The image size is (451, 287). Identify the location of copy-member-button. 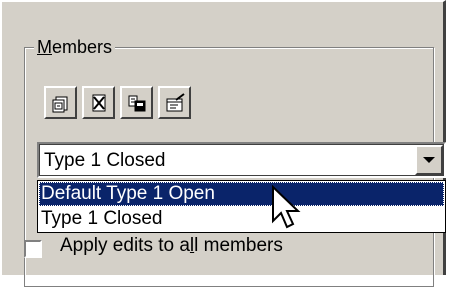
(136, 102).